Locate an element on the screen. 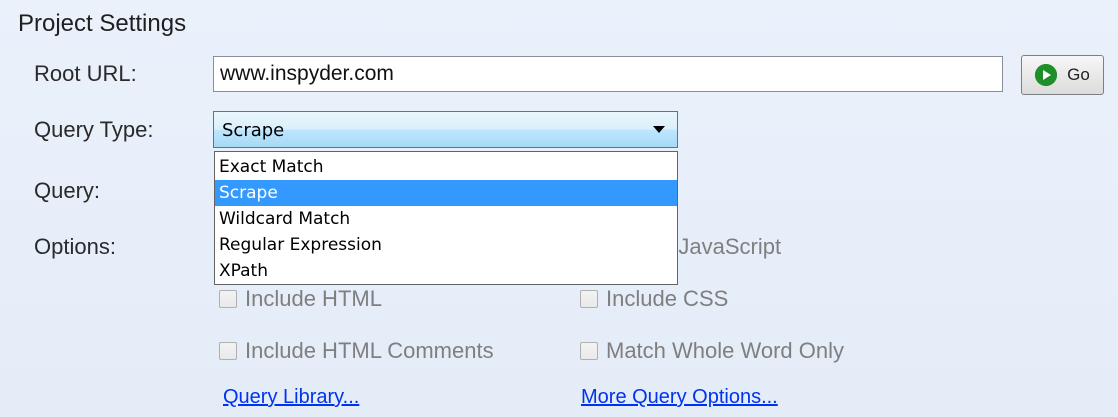  include-css-checkbox-row: Include CSS is located at coordinates (654, 299).